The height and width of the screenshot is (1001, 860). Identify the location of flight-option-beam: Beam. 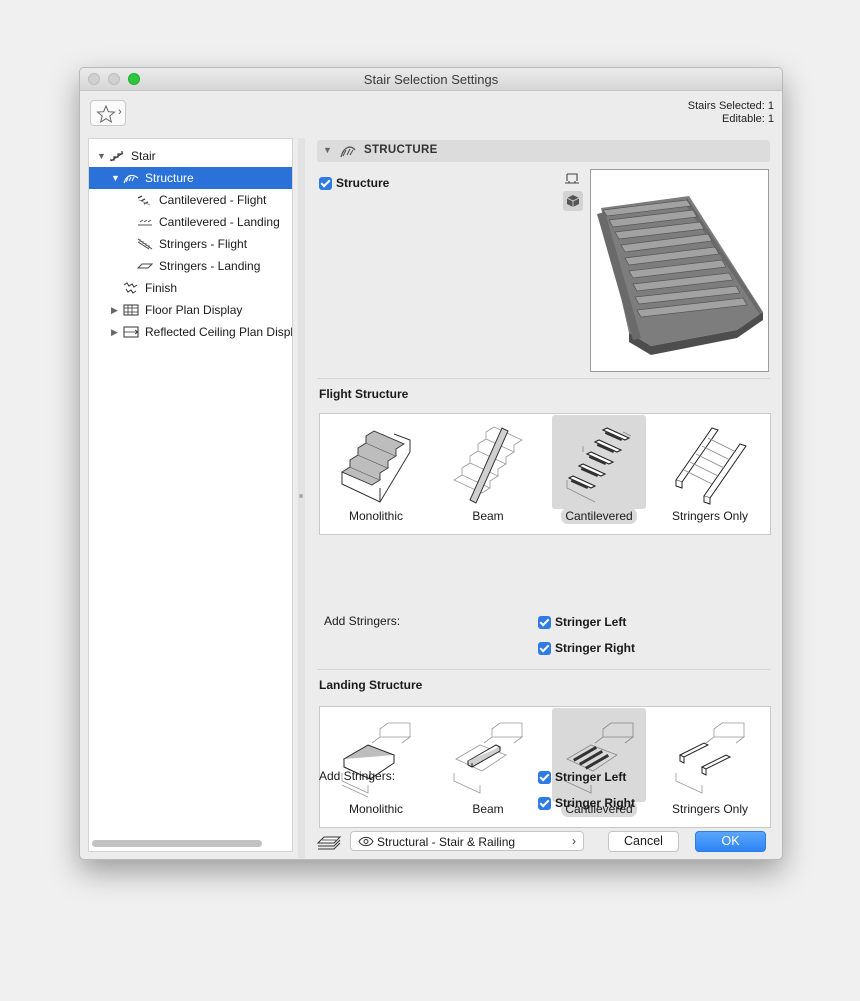
(488, 474).